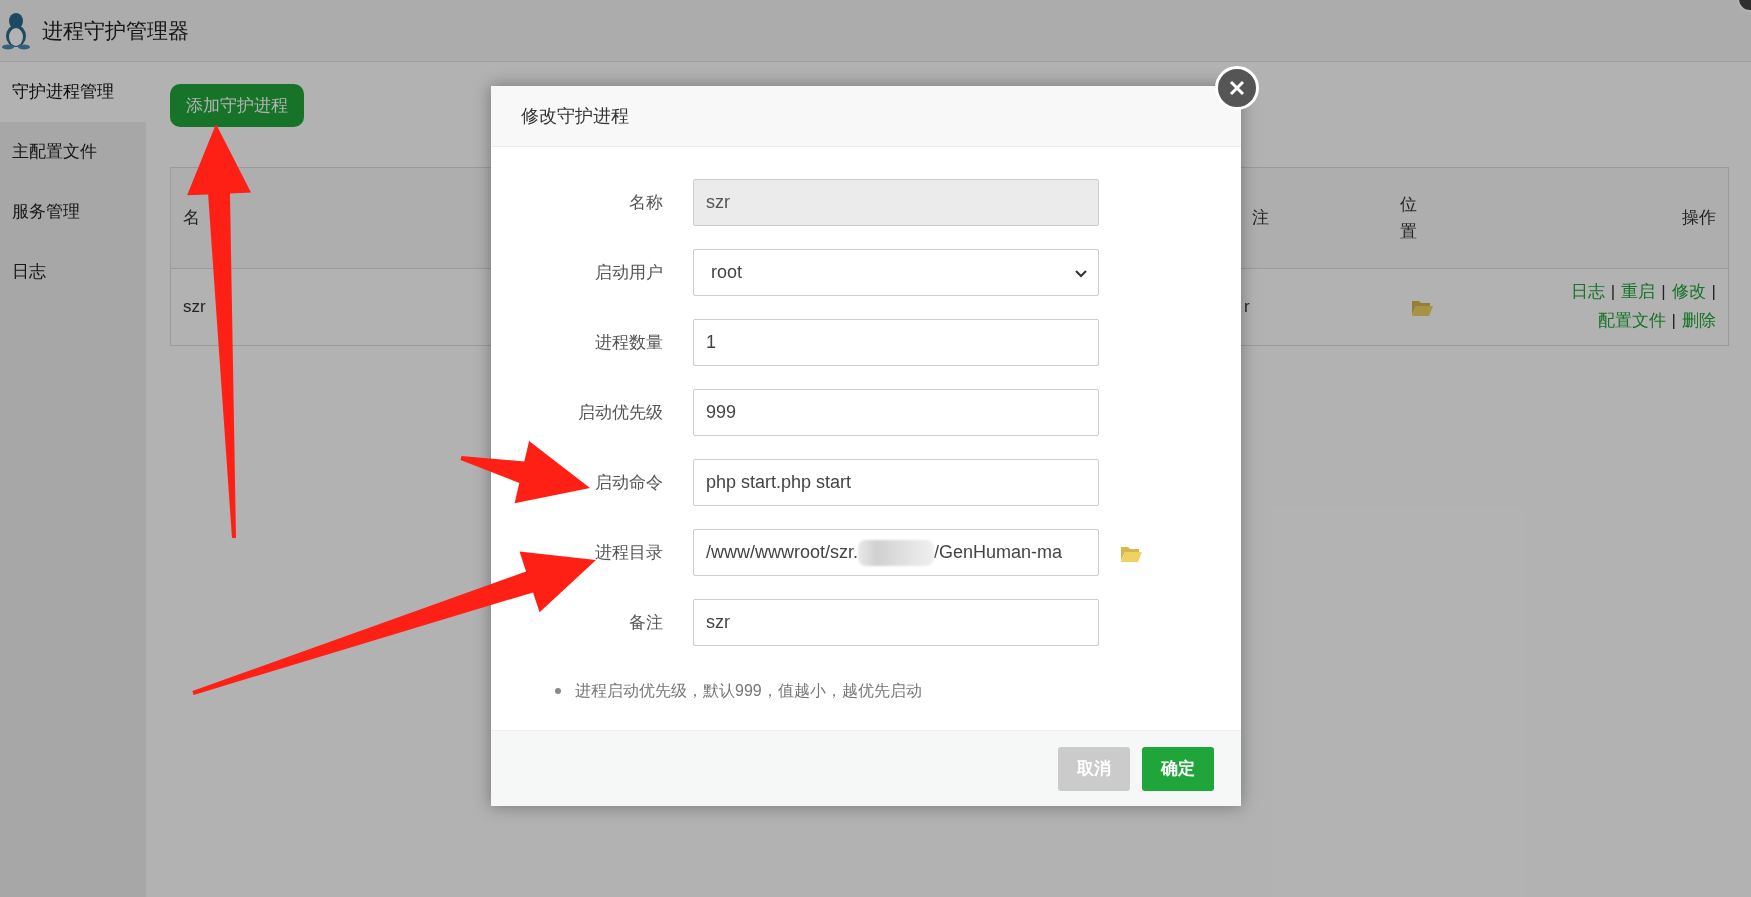 Image resolution: width=1751 pixels, height=897 pixels. Describe the element at coordinates (1246, 307) in the screenshot. I see `table-cell-text: r` at that location.